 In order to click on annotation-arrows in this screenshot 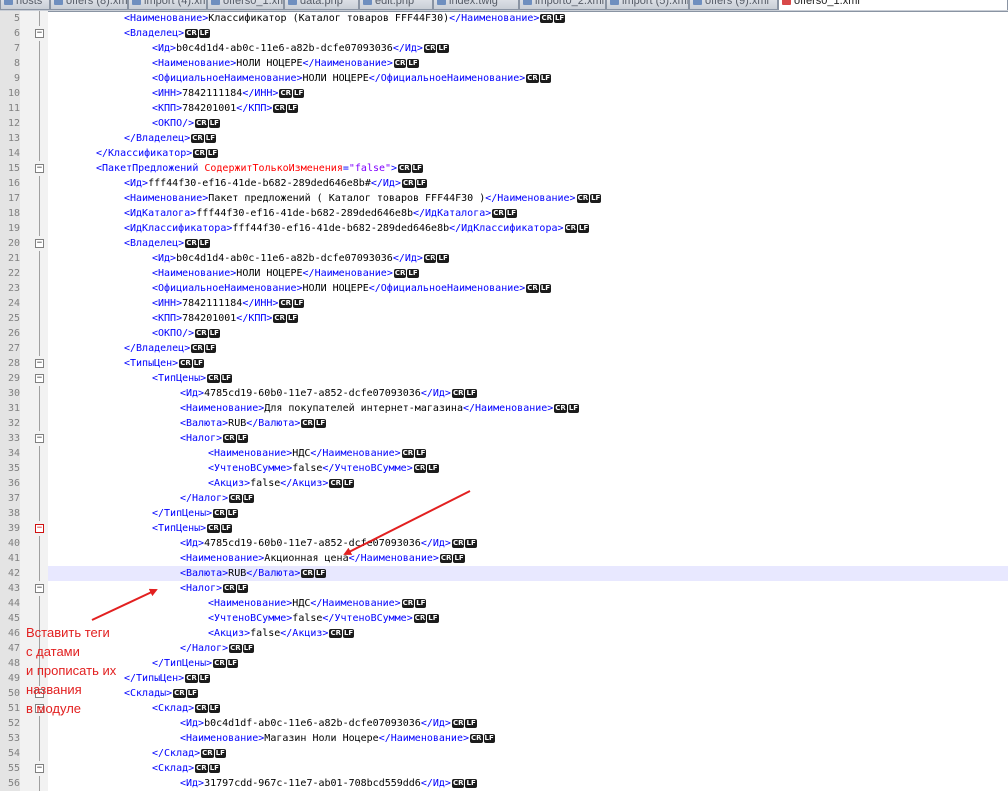, I will do `click(281, 555)`.